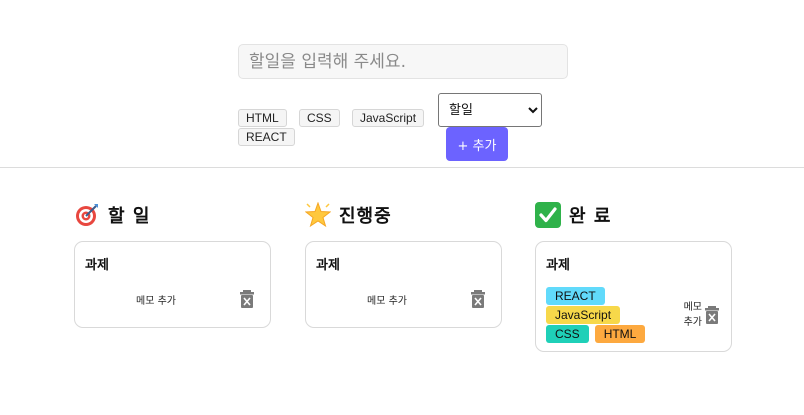 This screenshot has height=415, width=804. What do you see at coordinates (318, 215) in the screenshot?
I see `glowing-star-icon` at bounding box center [318, 215].